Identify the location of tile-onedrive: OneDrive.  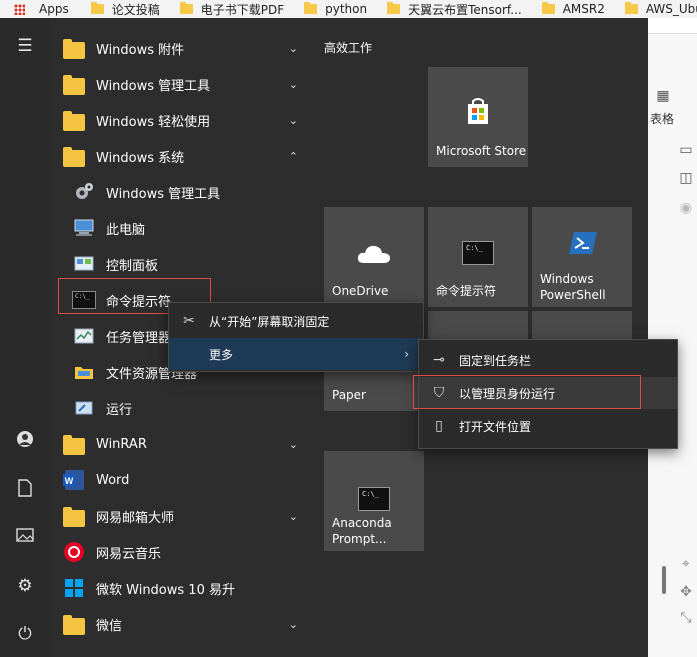
(374, 257).